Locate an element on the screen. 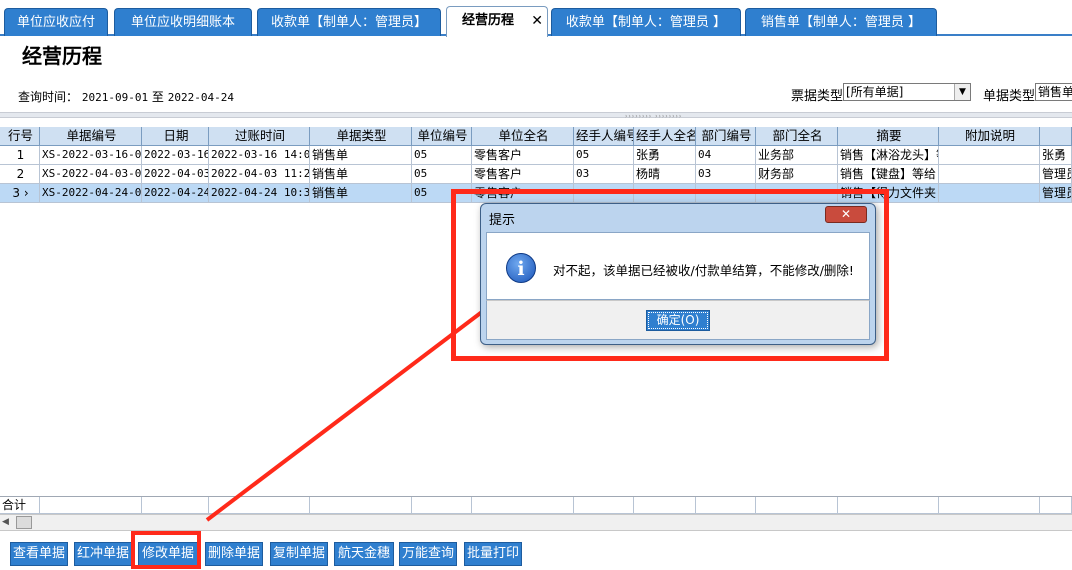  dialog-message: 对不起，该单据已经被收/付款单结算，不能修改/删除! is located at coordinates (703, 270).